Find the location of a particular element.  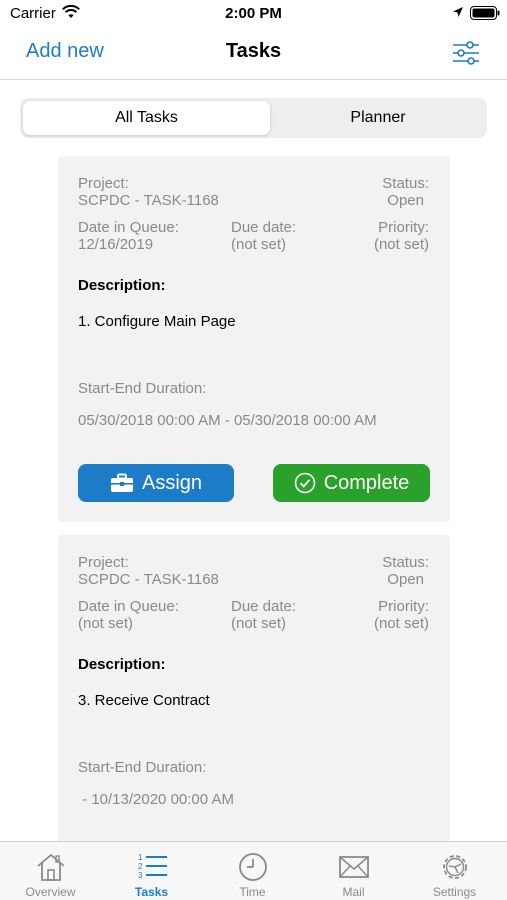

duration-value: - 10/13/2020 00:00 AM is located at coordinates (156, 799).